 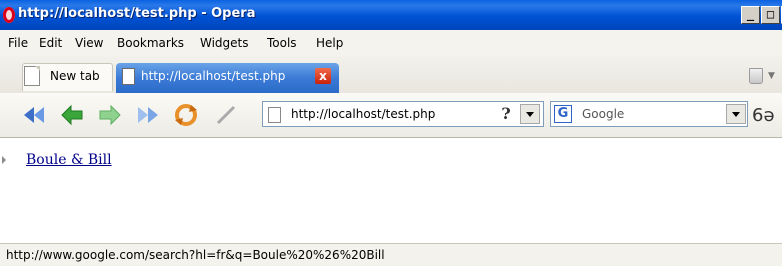 What do you see at coordinates (649, 114) in the screenshot?
I see `search-field: G Google` at bounding box center [649, 114].